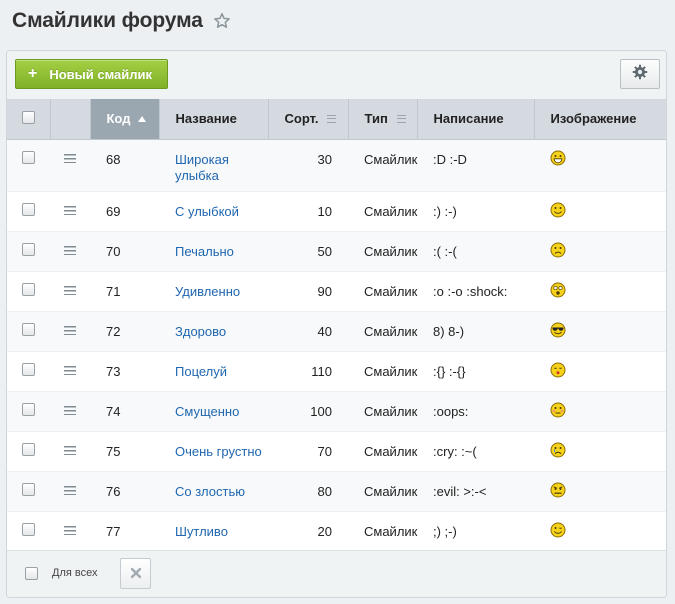  I want to click on table-row: 73 Поцелуй 110 Смайлик:{} :-{}, so click(336, 371).